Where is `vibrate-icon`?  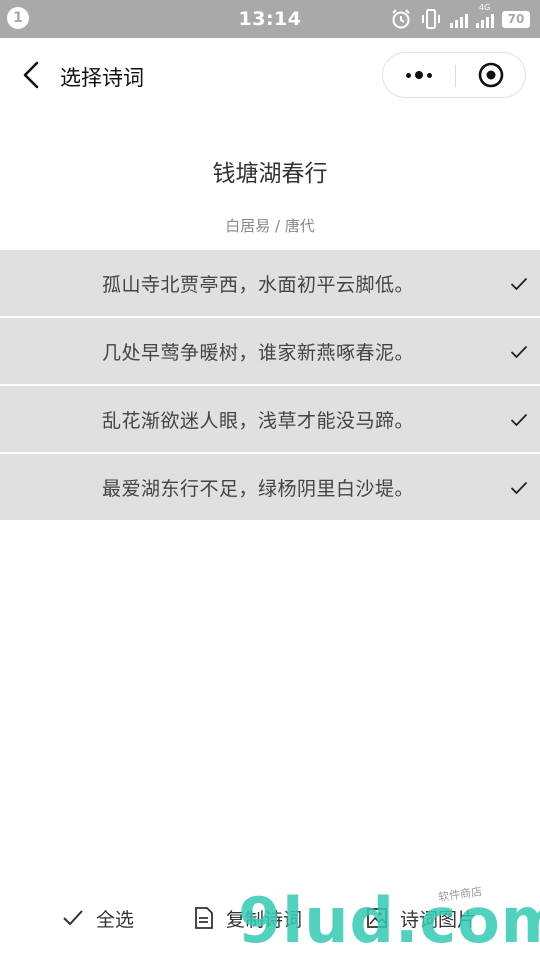
vibrate-icon is located at coordinates (431, 19).